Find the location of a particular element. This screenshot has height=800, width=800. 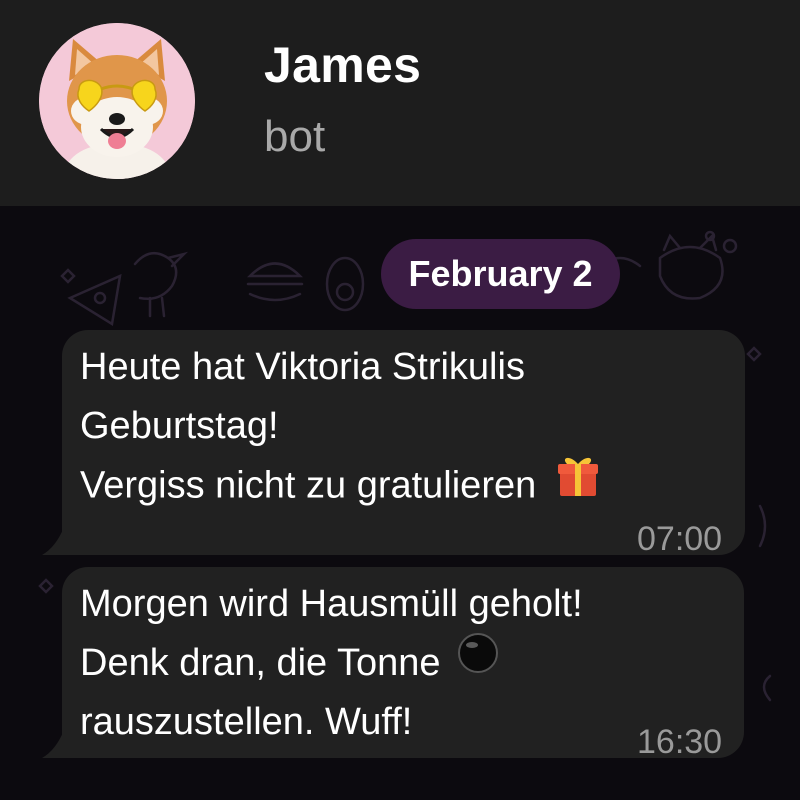

black-circle-icon is located at coordinates (478, 661).